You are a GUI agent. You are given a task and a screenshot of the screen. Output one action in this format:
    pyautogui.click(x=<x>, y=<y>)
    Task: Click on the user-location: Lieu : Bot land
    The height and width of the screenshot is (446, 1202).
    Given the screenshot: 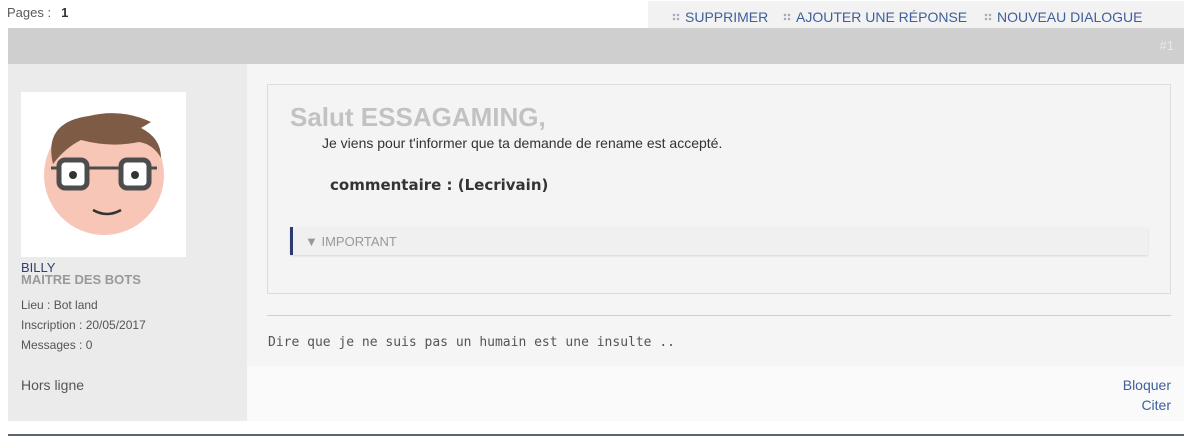 What is the action you would take?
    pyautogui.click(x=59, y=305)
    